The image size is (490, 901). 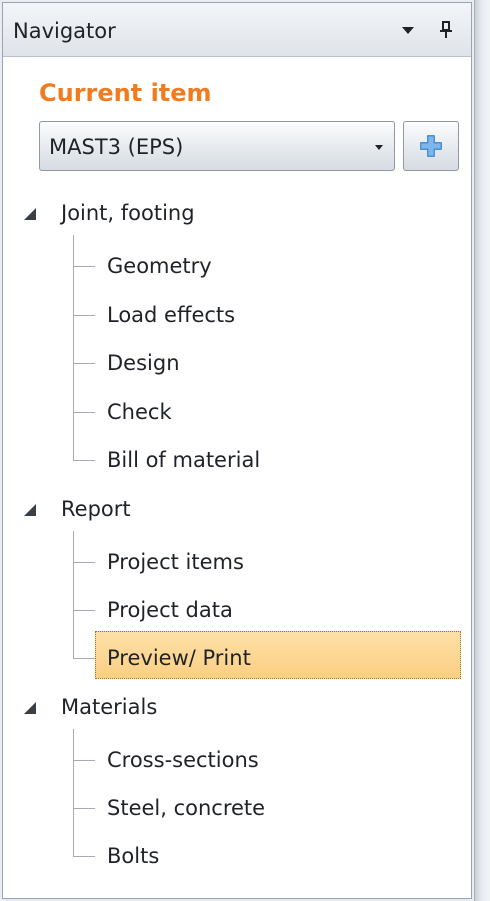 I want to click on adjacent-panel-edge, so click(x=482, y=450).